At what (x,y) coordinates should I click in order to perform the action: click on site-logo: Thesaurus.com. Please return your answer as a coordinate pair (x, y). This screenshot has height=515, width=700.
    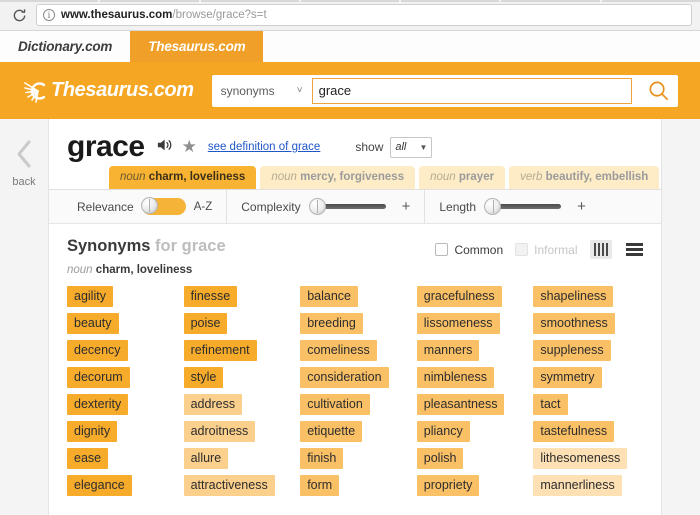
    Looking at the image, I should click on (108, 91).